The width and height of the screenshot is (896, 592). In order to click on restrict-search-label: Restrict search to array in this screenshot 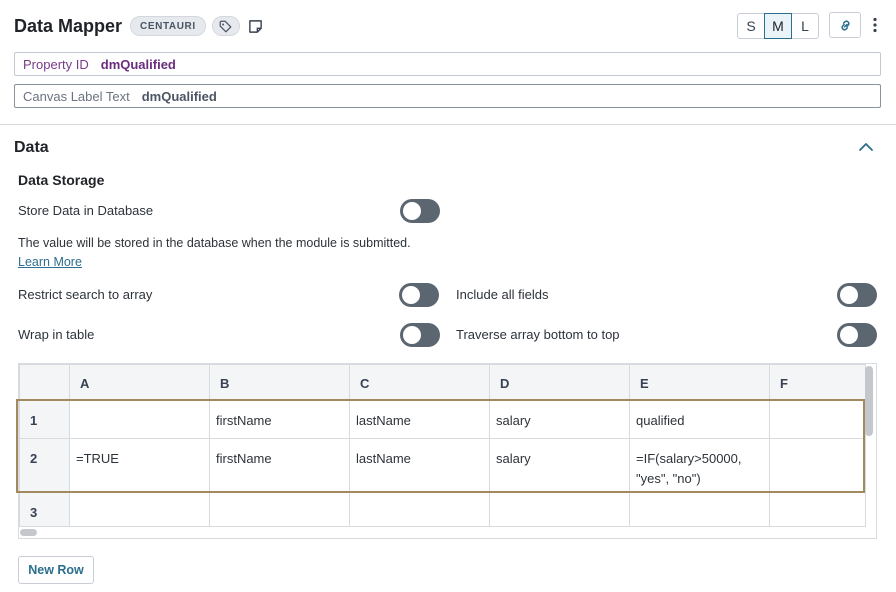, I will do `click(85, 294)`.